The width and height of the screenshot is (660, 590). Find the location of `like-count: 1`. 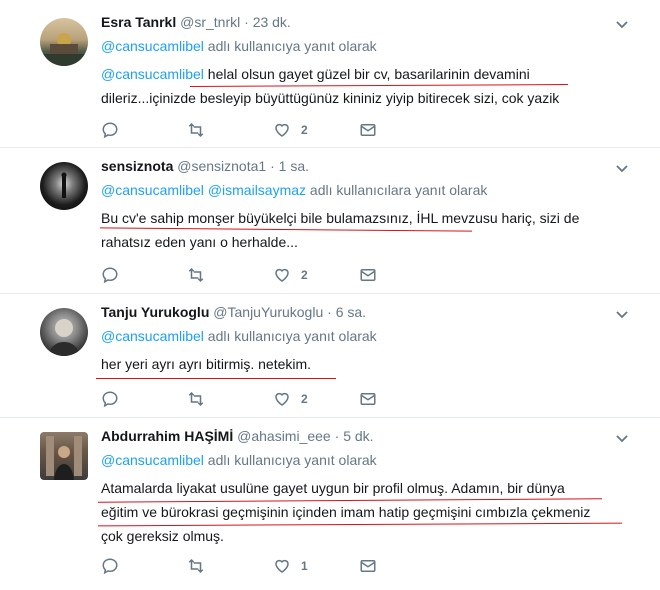

like-count: 1 is located at coordinates (304, 566).